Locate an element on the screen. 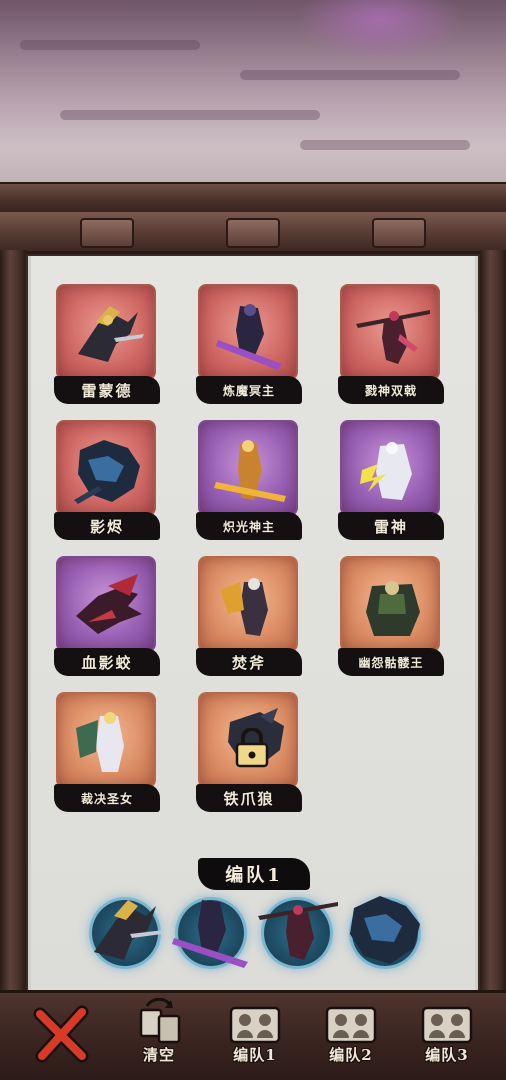 Image resolution: width=506 pixels, height=1080 pixels. hero-card: 血影蛟 is located at coordinates (107, 619).